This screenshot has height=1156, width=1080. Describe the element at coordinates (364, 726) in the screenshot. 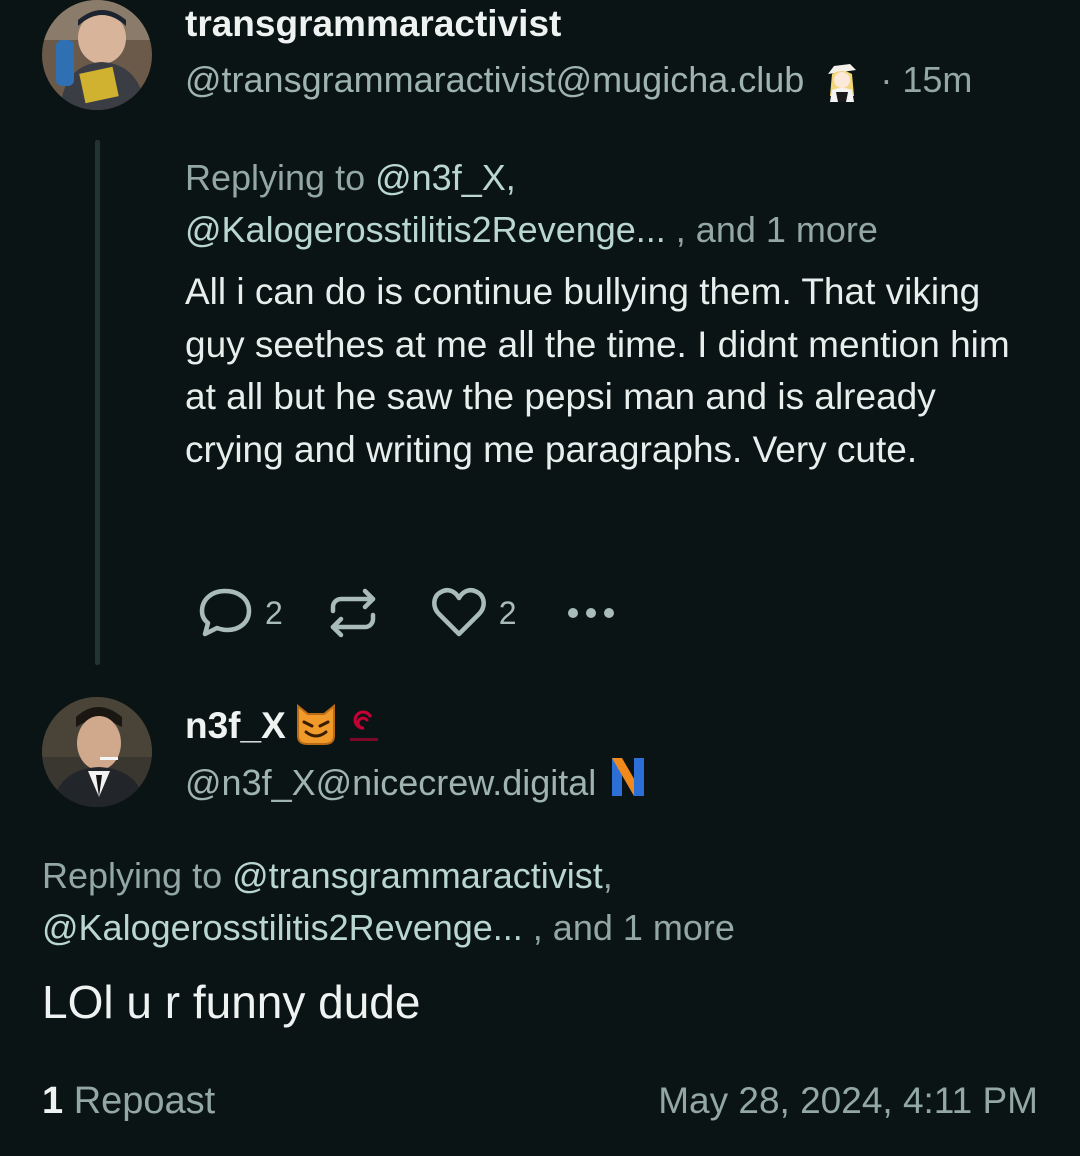

I see `debian-swirl-emoji-icon` at that location.